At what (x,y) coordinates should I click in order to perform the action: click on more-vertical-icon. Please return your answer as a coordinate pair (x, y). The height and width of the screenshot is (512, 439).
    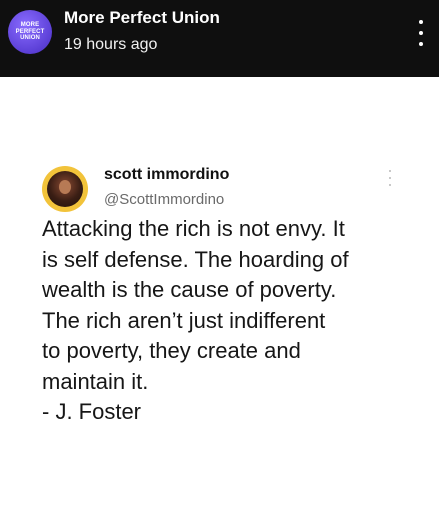
    Looking at the image, I should click on (421, 33).